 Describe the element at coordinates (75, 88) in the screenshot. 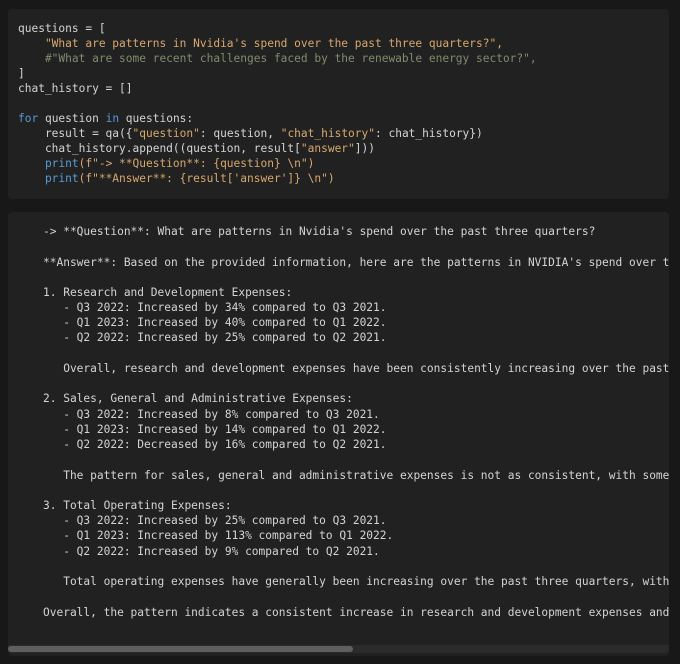

I see `code-line: chat_history = []` at that location.